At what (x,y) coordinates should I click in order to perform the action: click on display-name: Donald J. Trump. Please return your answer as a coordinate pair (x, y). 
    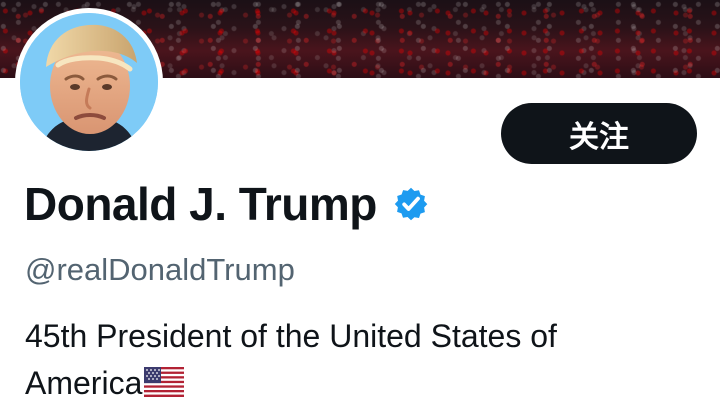
    Looking at the image, I should click on (200, 204).